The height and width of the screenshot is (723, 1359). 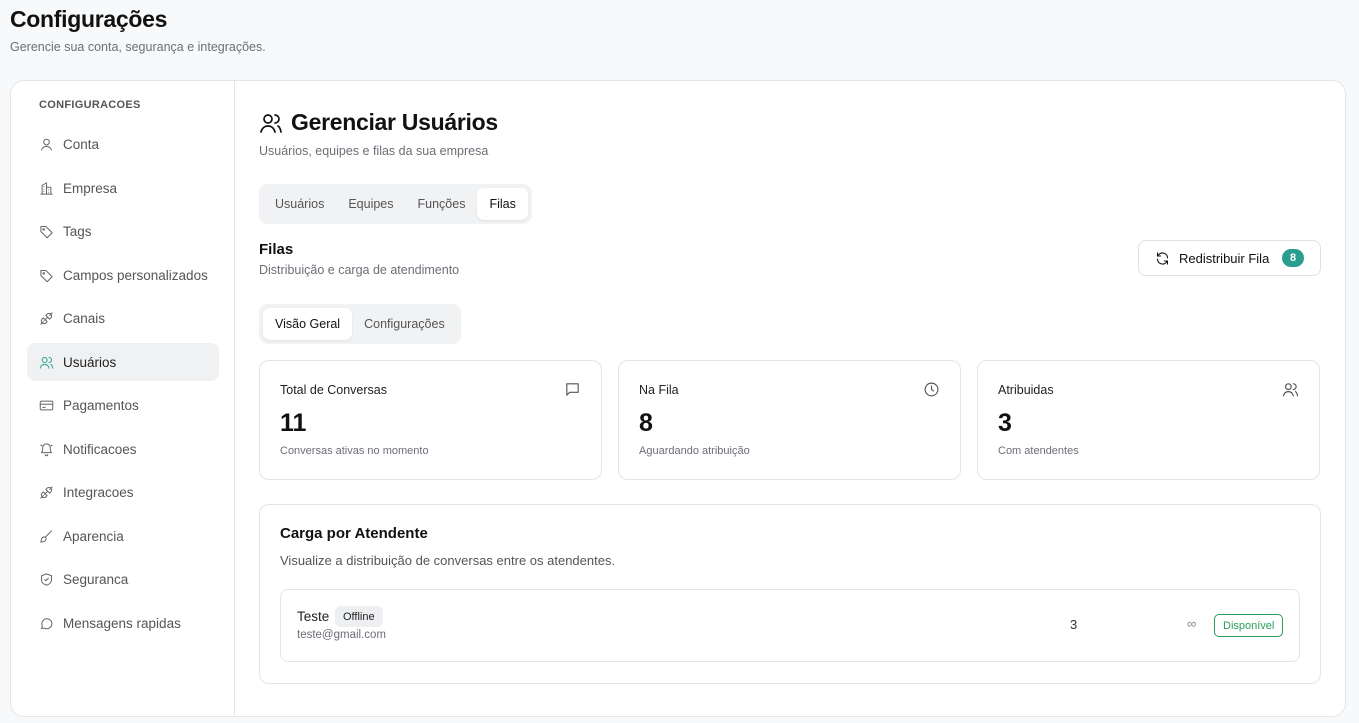 What do you see at coordinates (1249, 625) in the screenshot?
I see `availability-badge: Disponível` at bounding box center [1249, 625].